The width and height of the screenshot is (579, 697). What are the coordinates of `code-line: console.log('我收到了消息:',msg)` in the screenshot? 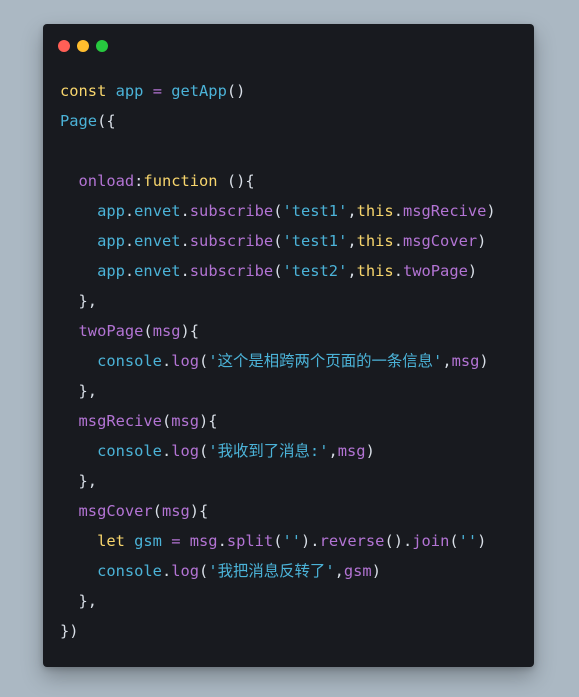 It's located at (278, 451).